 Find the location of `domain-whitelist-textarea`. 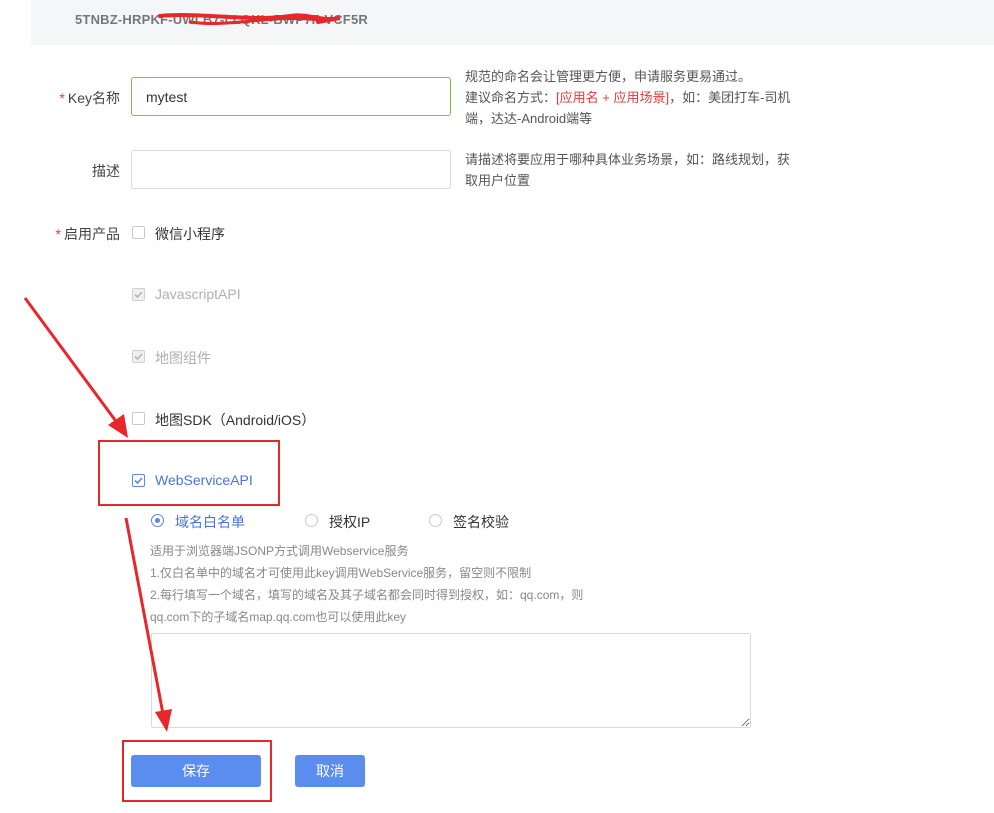

domain-whitelist-textarea is located at coordinates (451, 680).